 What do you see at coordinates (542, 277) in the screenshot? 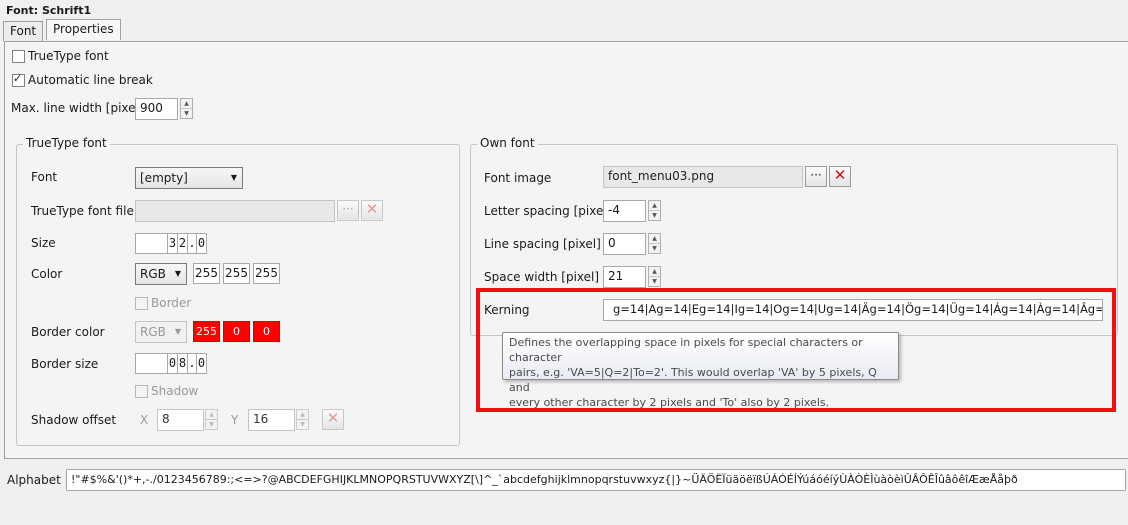
I see `space-width-label: Space width [pixel]` at bounding box center [542, 277].